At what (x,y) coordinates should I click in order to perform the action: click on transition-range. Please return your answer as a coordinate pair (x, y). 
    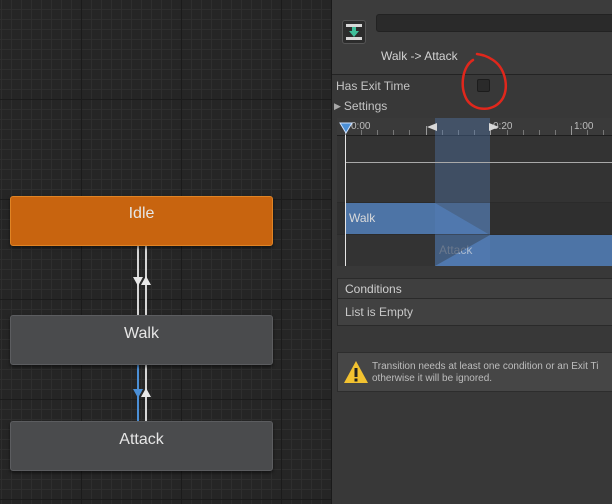
    Looking at the image, I should click on (462, 192).